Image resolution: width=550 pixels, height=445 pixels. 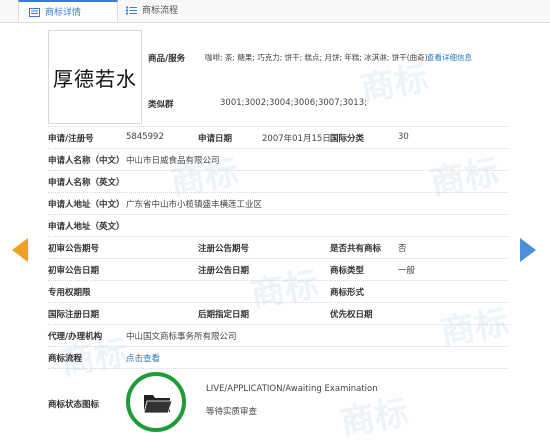 What do you see at coordinates (34, 12) in the screenshot?
I see `document-icon` at bounding box center [34, 12].